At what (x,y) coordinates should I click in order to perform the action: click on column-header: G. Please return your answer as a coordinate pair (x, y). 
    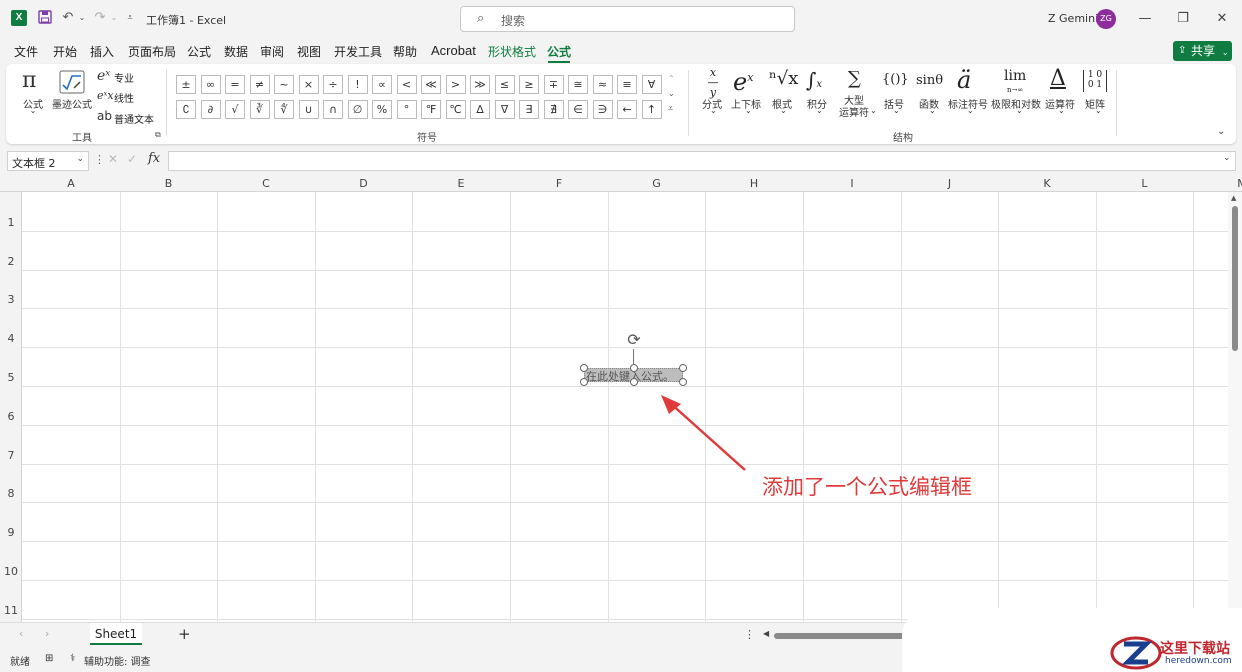
    Looking at the image, I should click on (656, 183).